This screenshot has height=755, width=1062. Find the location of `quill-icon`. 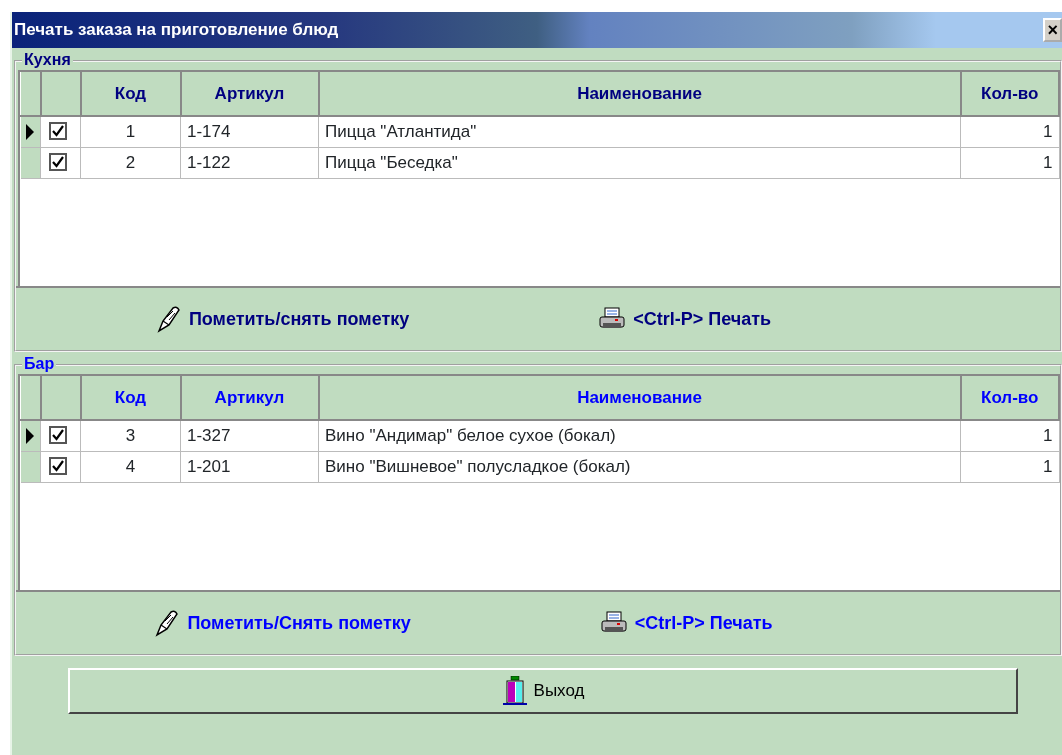

quill-icon is located at coordinates (166, 623).